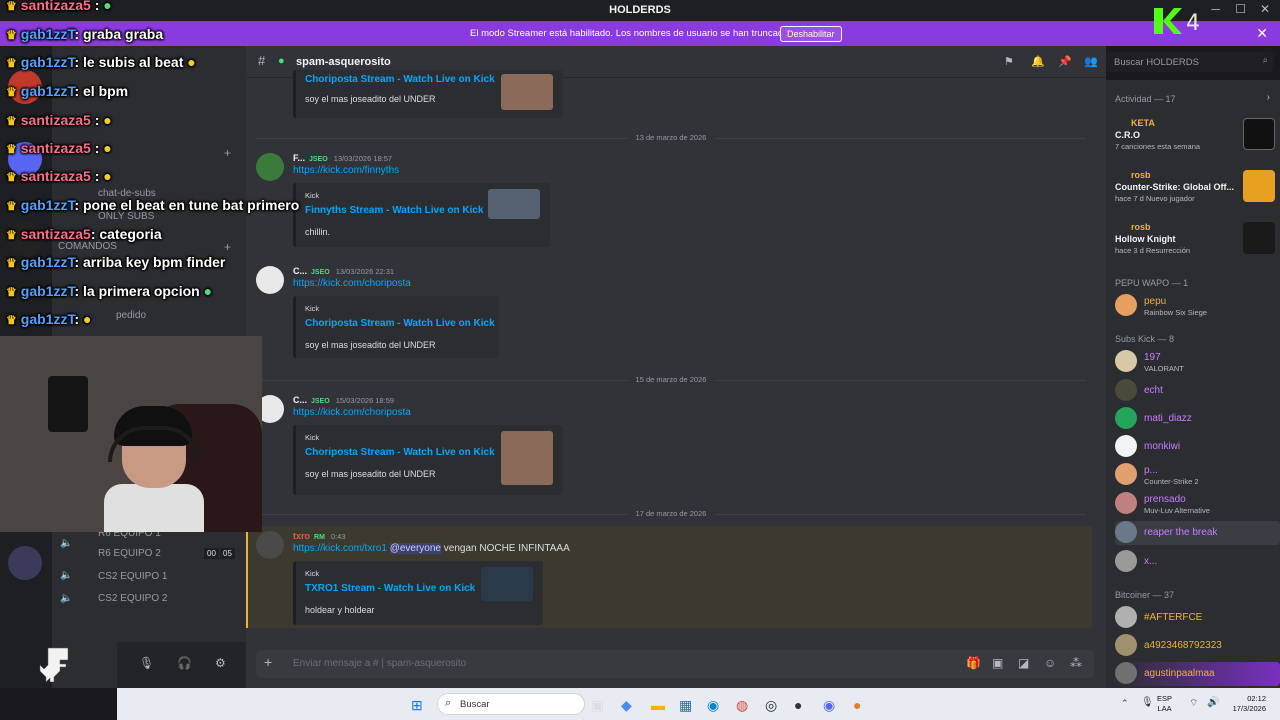  I want to click on member-item: prensado Muv-Luv Alternative, so click(1197, 504).